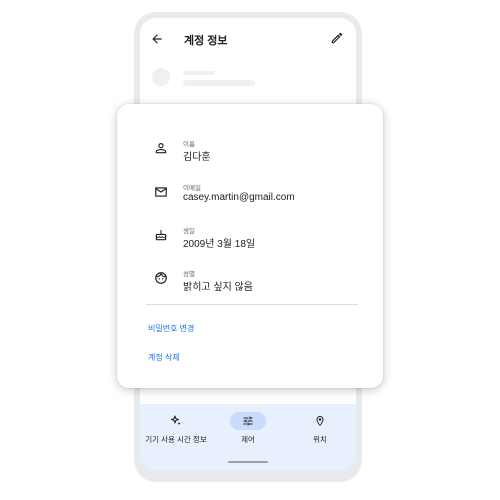  What do you see at coordinates (206, 41) in the screenshot?
I see `page-title: 계정 정보` at bounding box center [206, 41].